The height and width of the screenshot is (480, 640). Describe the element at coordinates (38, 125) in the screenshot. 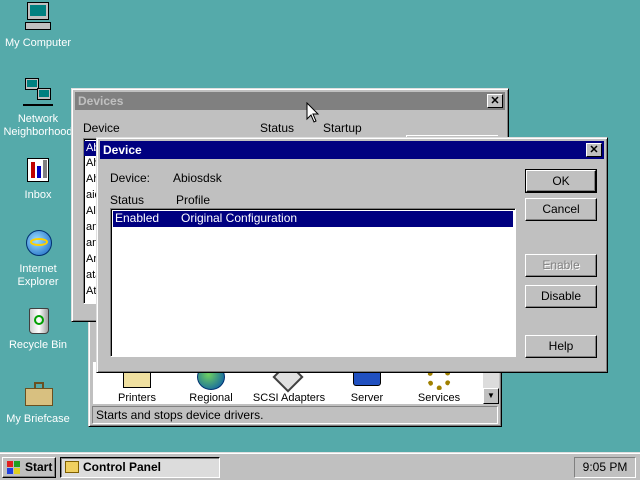

I see `desktop-icon-label: Network Neighborhood` at that location.